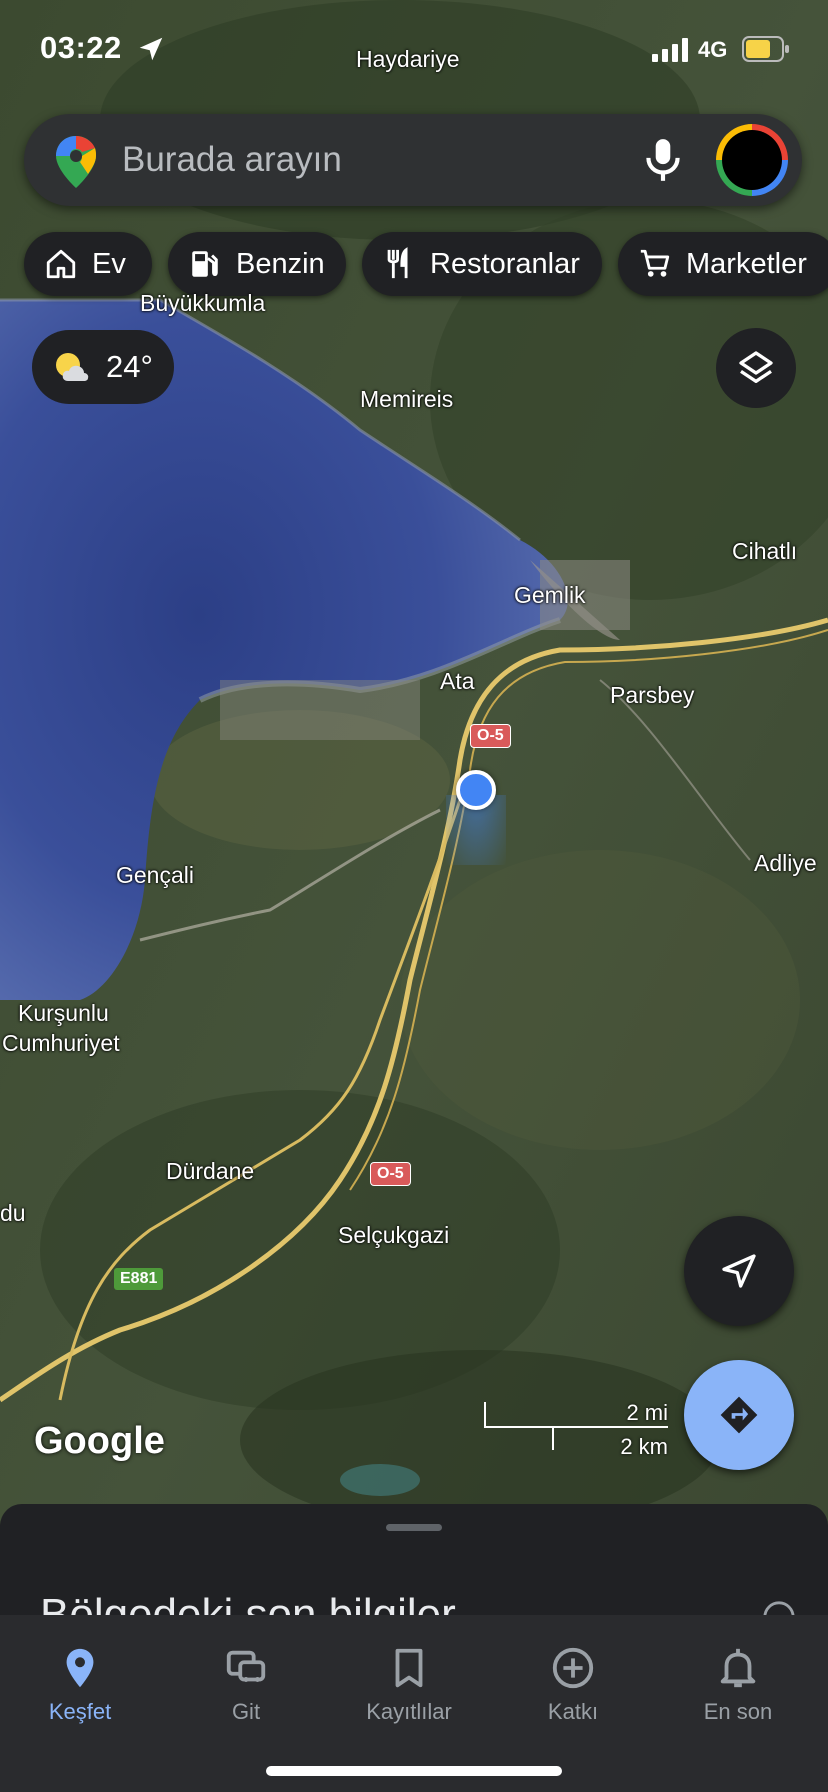 Image resolution: width=828 pixels, height=1792 pixels. I want to click on chip-home: Ev, so click(88, 264).